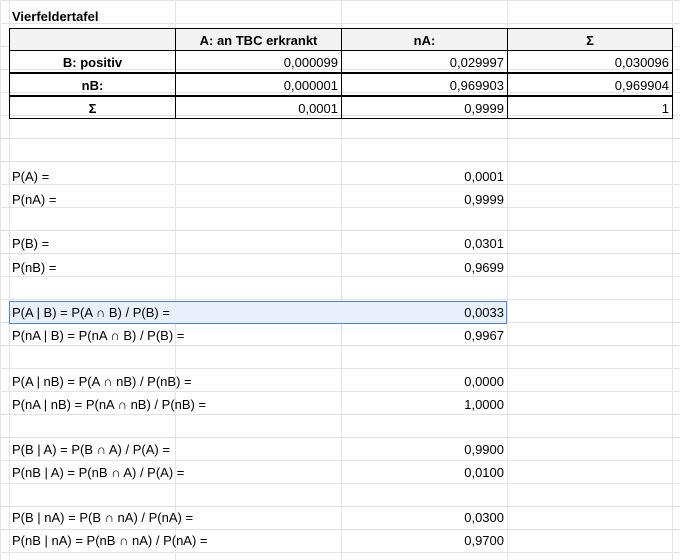 Image resolution: width=680 pixels, height=560 pixels. I want to click on calc-value: 0,9700, so click(424, 540).